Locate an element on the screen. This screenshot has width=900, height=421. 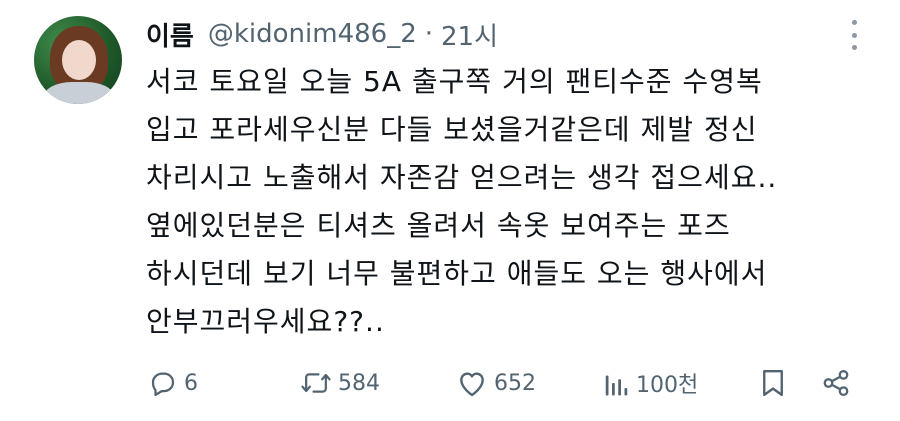
tweet-line: 입고 포라세우신분 다들 보셨을거같은데 제발 정신 is located at coordinates (452, 129).